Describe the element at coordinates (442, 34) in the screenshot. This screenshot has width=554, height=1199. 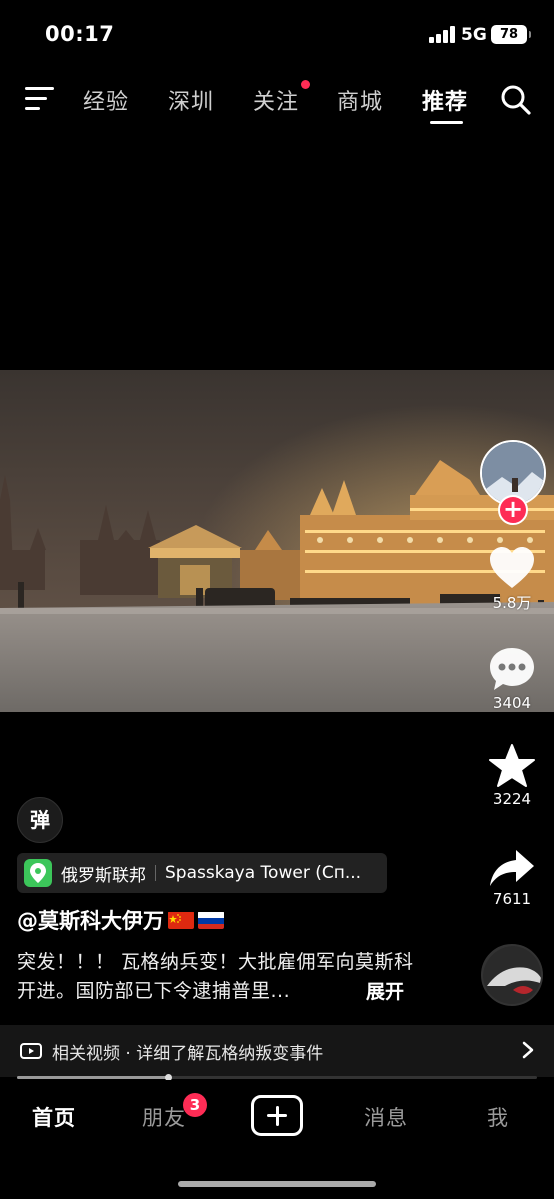
I see `cellular-signal-icon` at that location.